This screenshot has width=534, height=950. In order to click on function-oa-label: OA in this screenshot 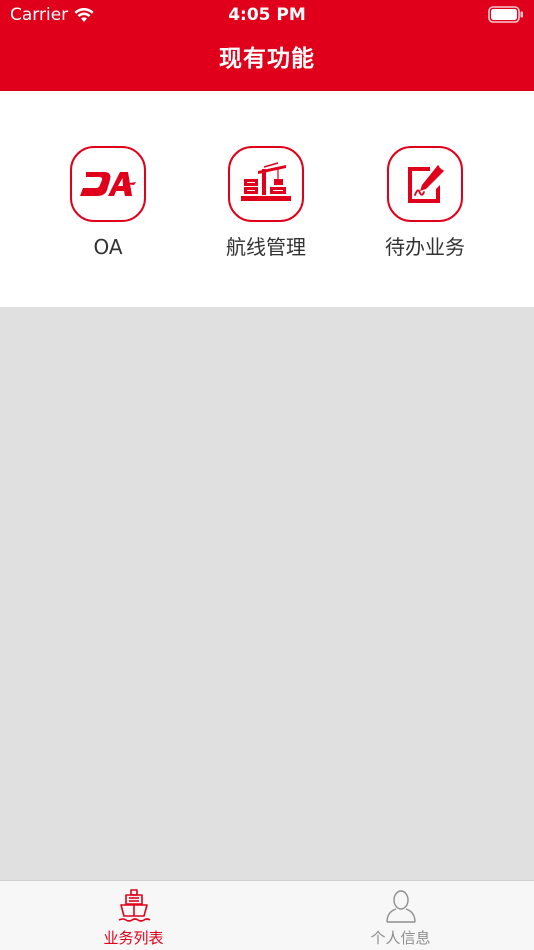, I will do `click(108, 247)`.